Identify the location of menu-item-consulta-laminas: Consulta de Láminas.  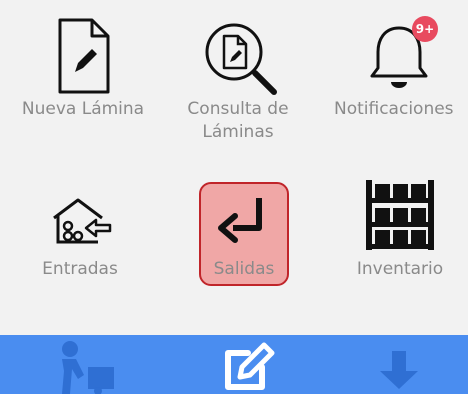
(238, 77).